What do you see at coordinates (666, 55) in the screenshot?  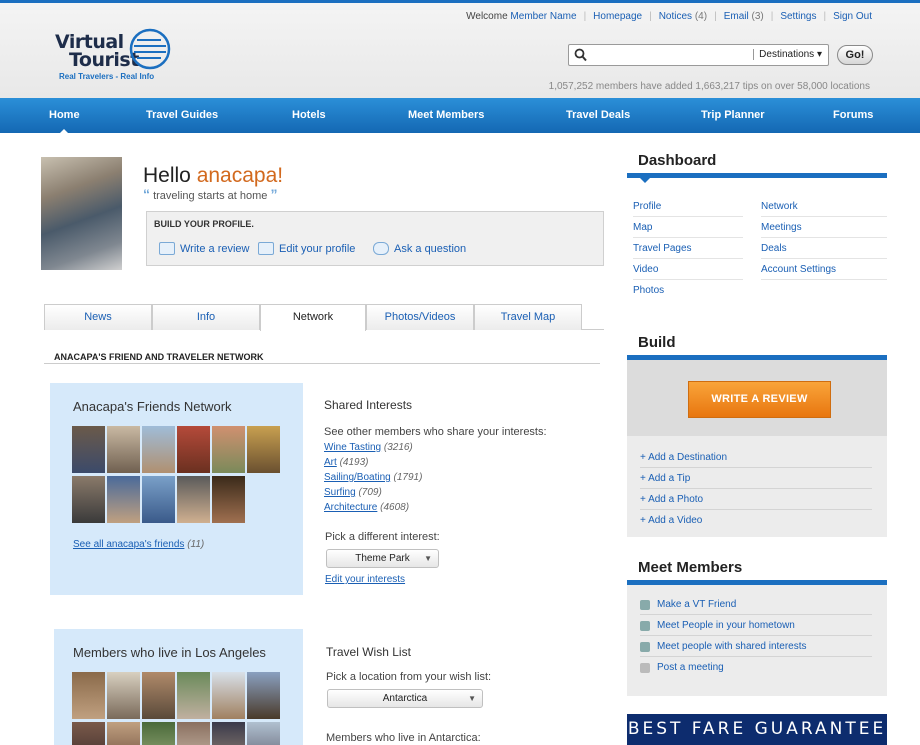 I see `search-input` at bounding box center [666, 55].